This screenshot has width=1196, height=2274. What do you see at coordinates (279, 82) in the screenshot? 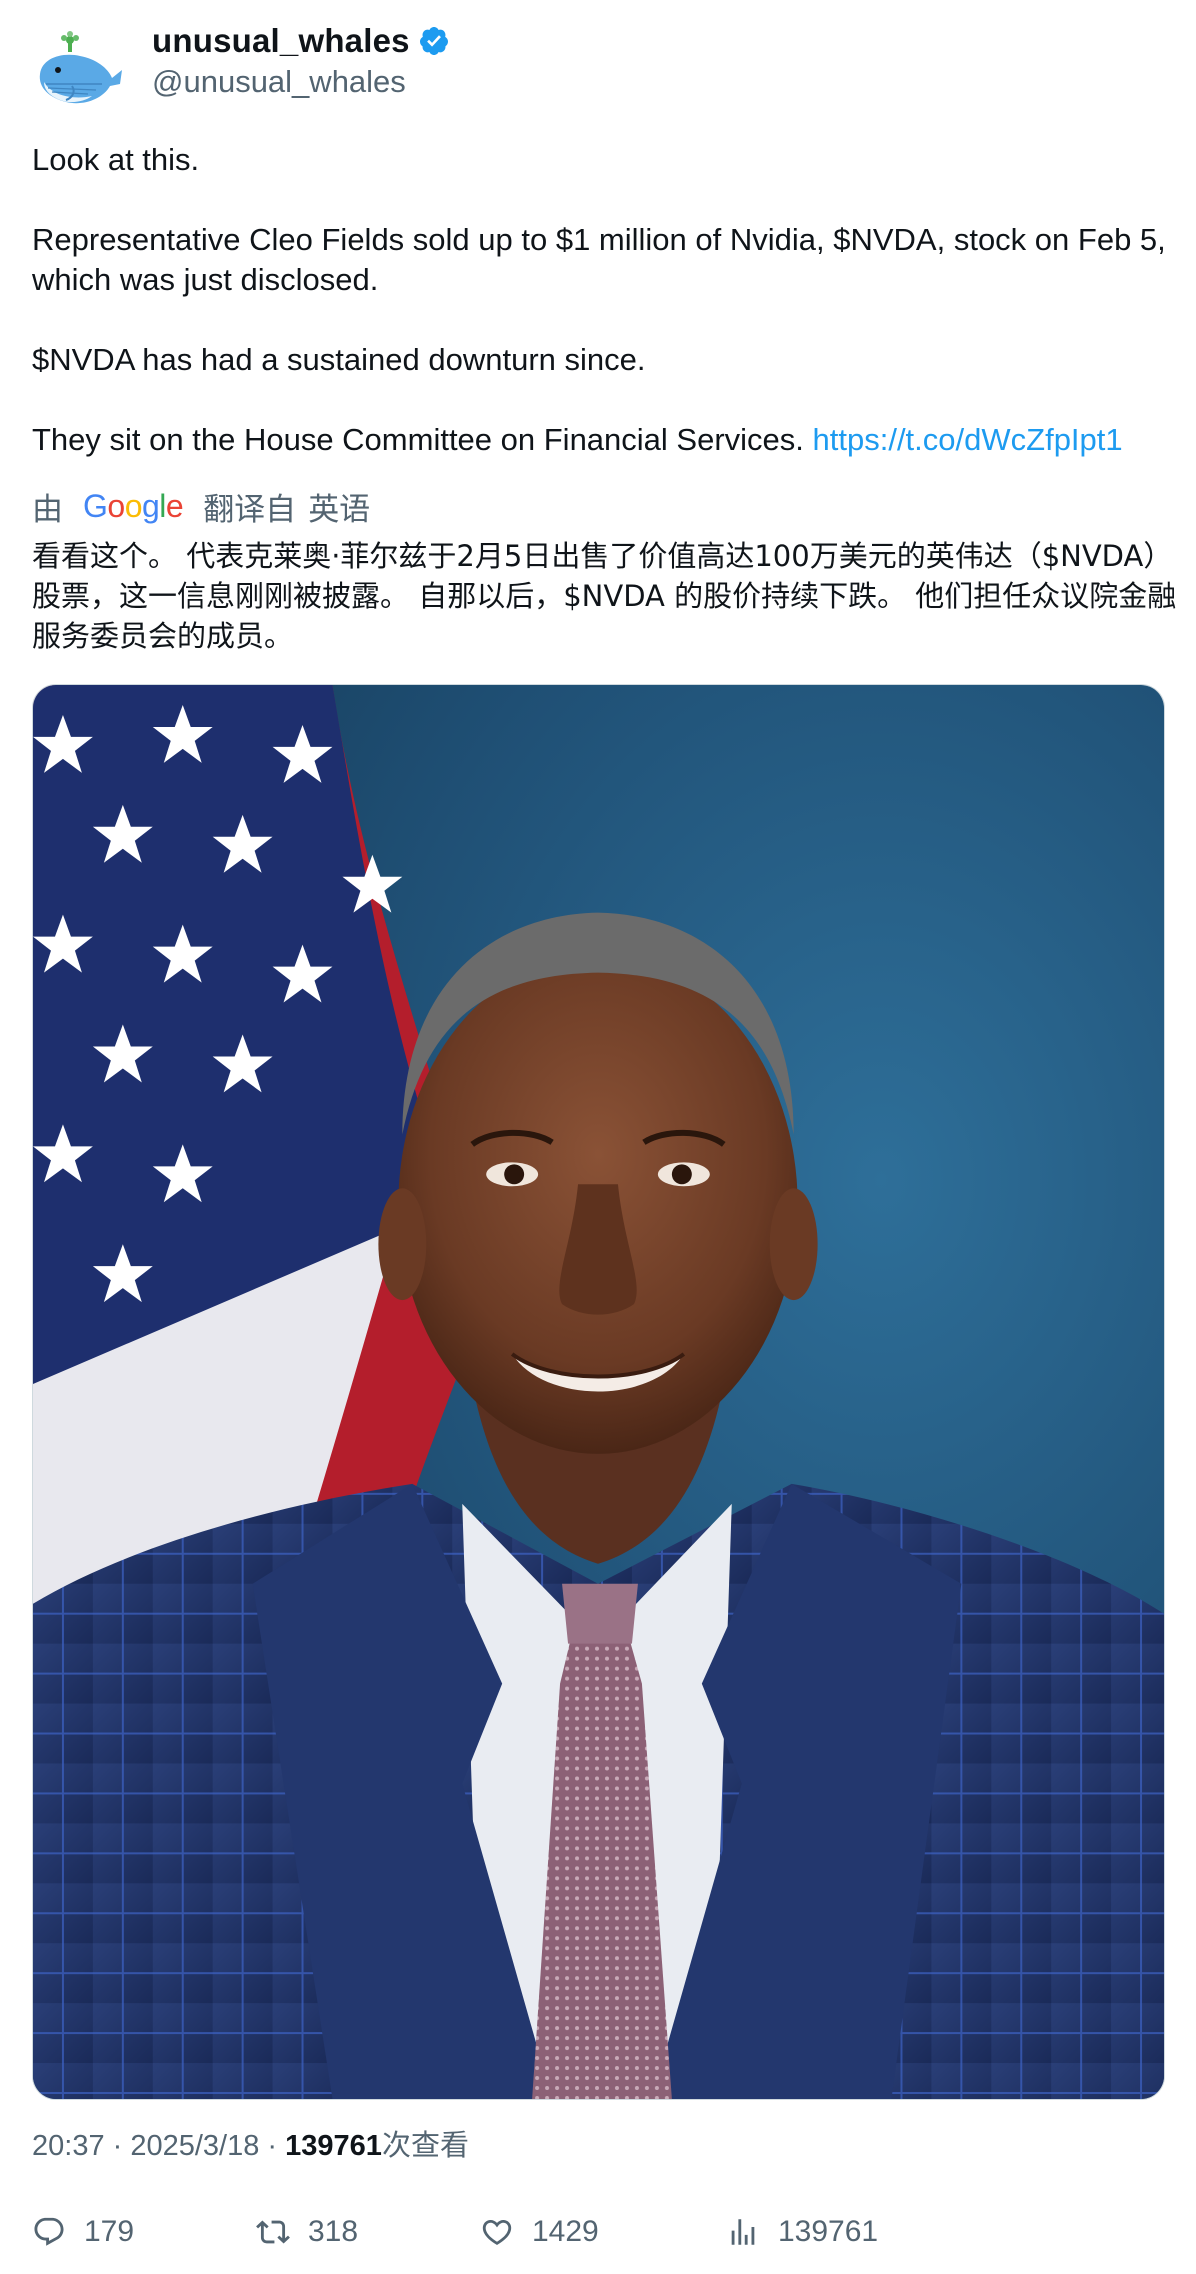
I see `user-handle: @unusual_whales` at bounding box center [279, 82].